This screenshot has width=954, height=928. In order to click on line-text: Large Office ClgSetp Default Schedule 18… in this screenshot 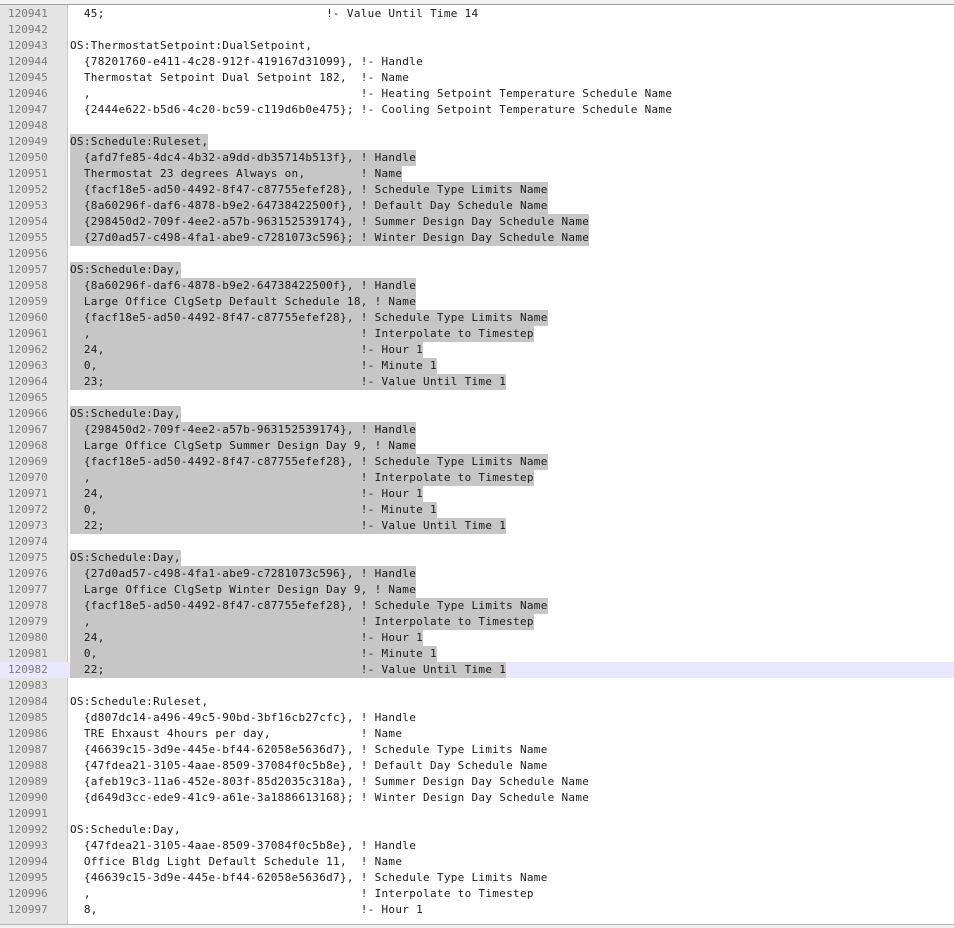, I will do `click(243, 302)`.